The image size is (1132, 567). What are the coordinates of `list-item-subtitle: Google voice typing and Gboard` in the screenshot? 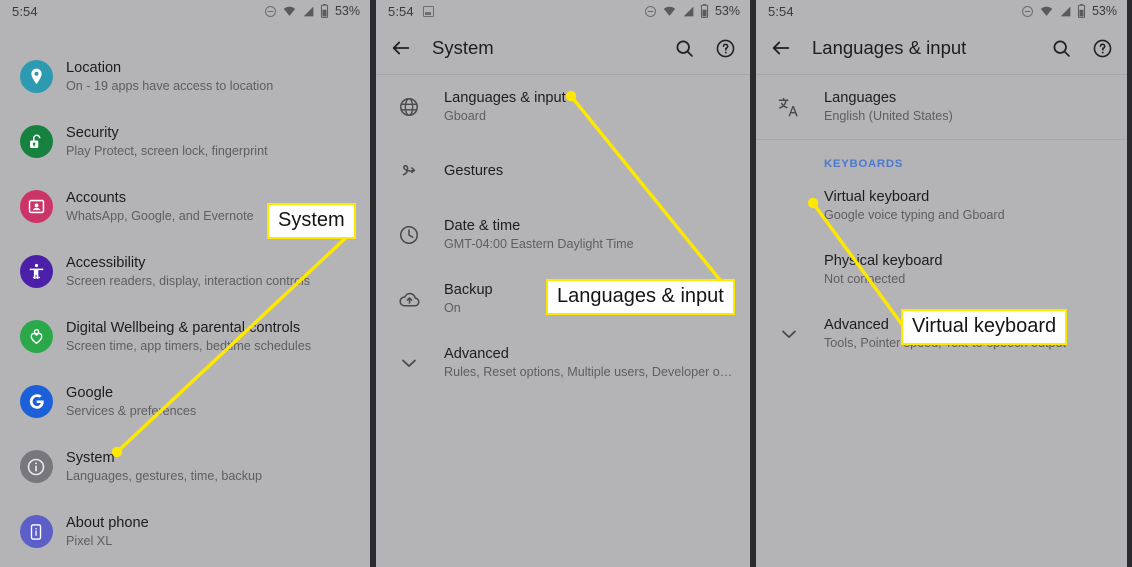 It's located at (914, 215).